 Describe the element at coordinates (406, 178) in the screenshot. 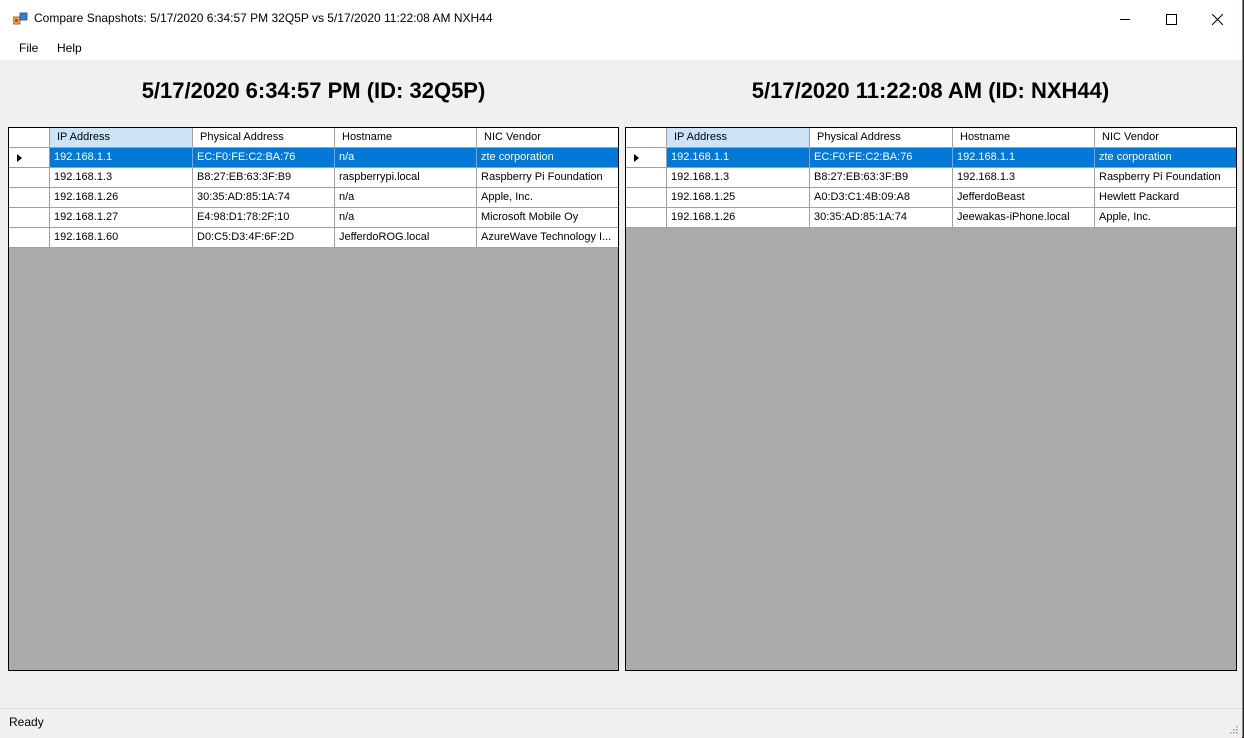

I see `table-cell: raspberrypi.local` at that location.